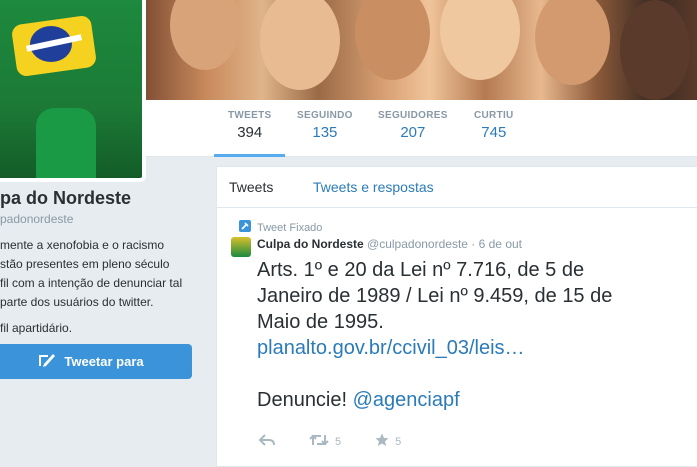  I want to click on retweet-icon, so click(319, 441).